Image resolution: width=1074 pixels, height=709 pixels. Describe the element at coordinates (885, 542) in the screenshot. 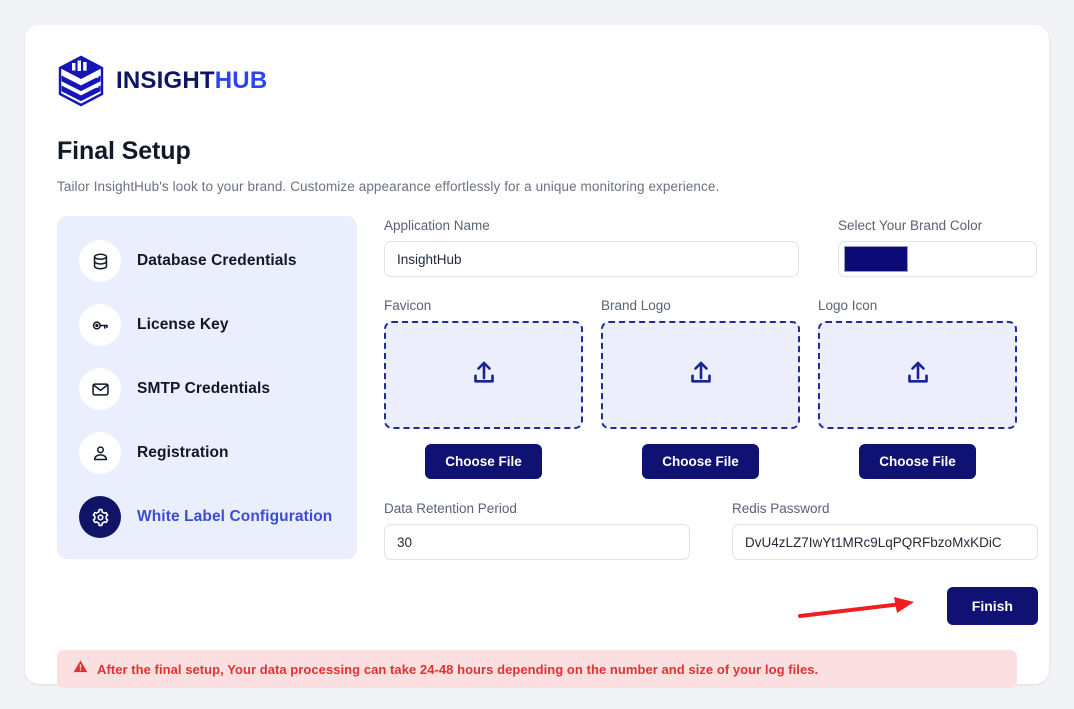

I see `redis-password-input` at that location.